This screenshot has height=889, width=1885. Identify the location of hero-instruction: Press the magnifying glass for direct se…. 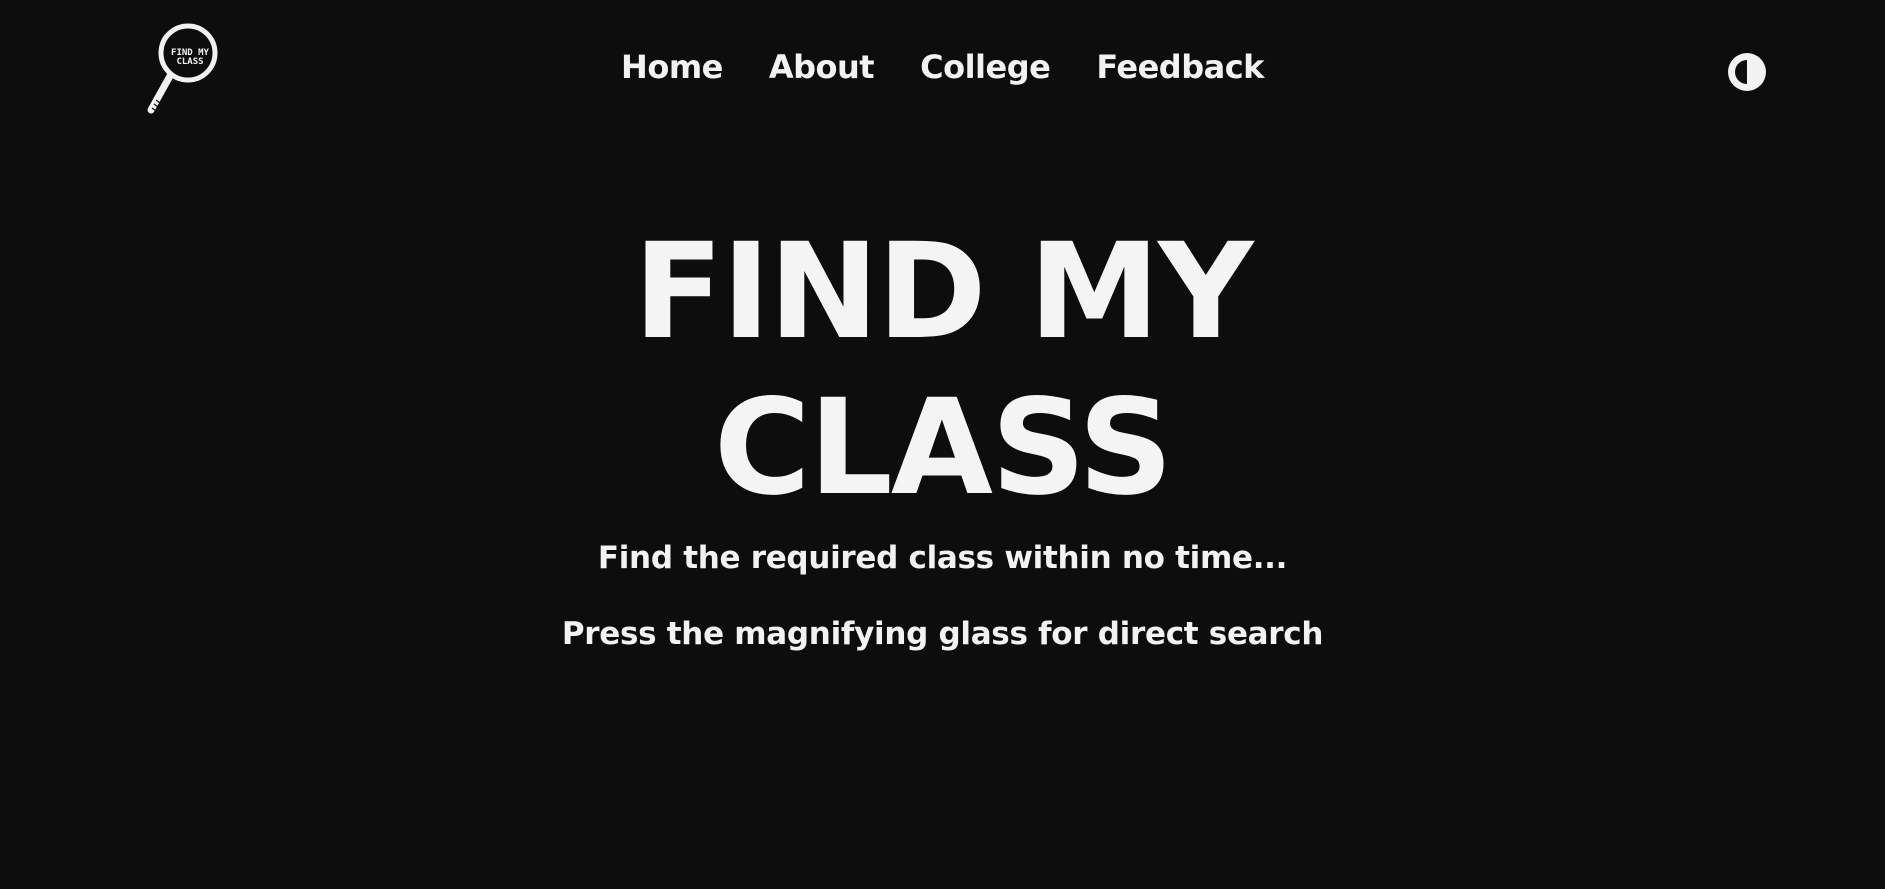
(942, 634).